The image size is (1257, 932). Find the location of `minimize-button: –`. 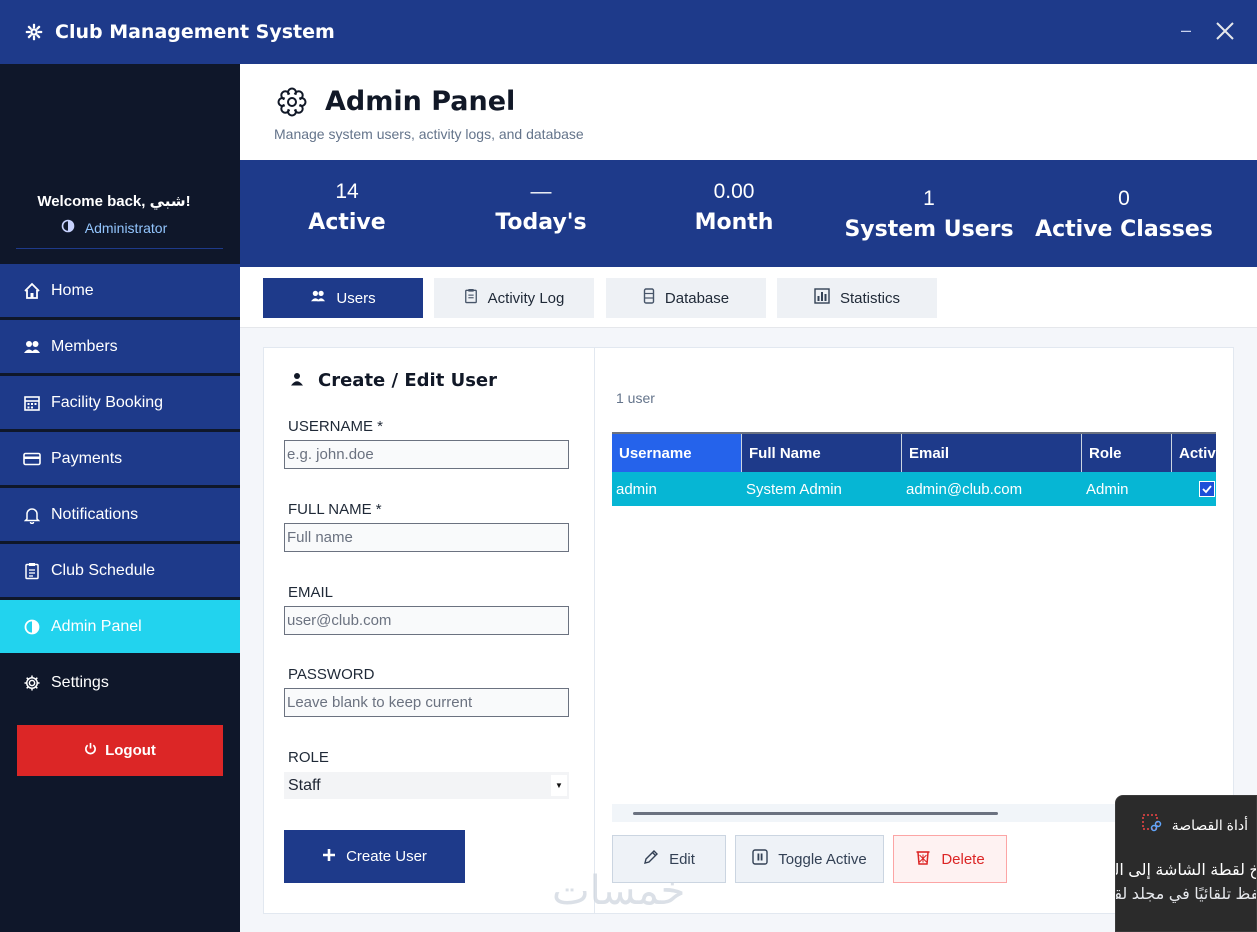

minimize-button: – is located at coordinates (1186, 32).